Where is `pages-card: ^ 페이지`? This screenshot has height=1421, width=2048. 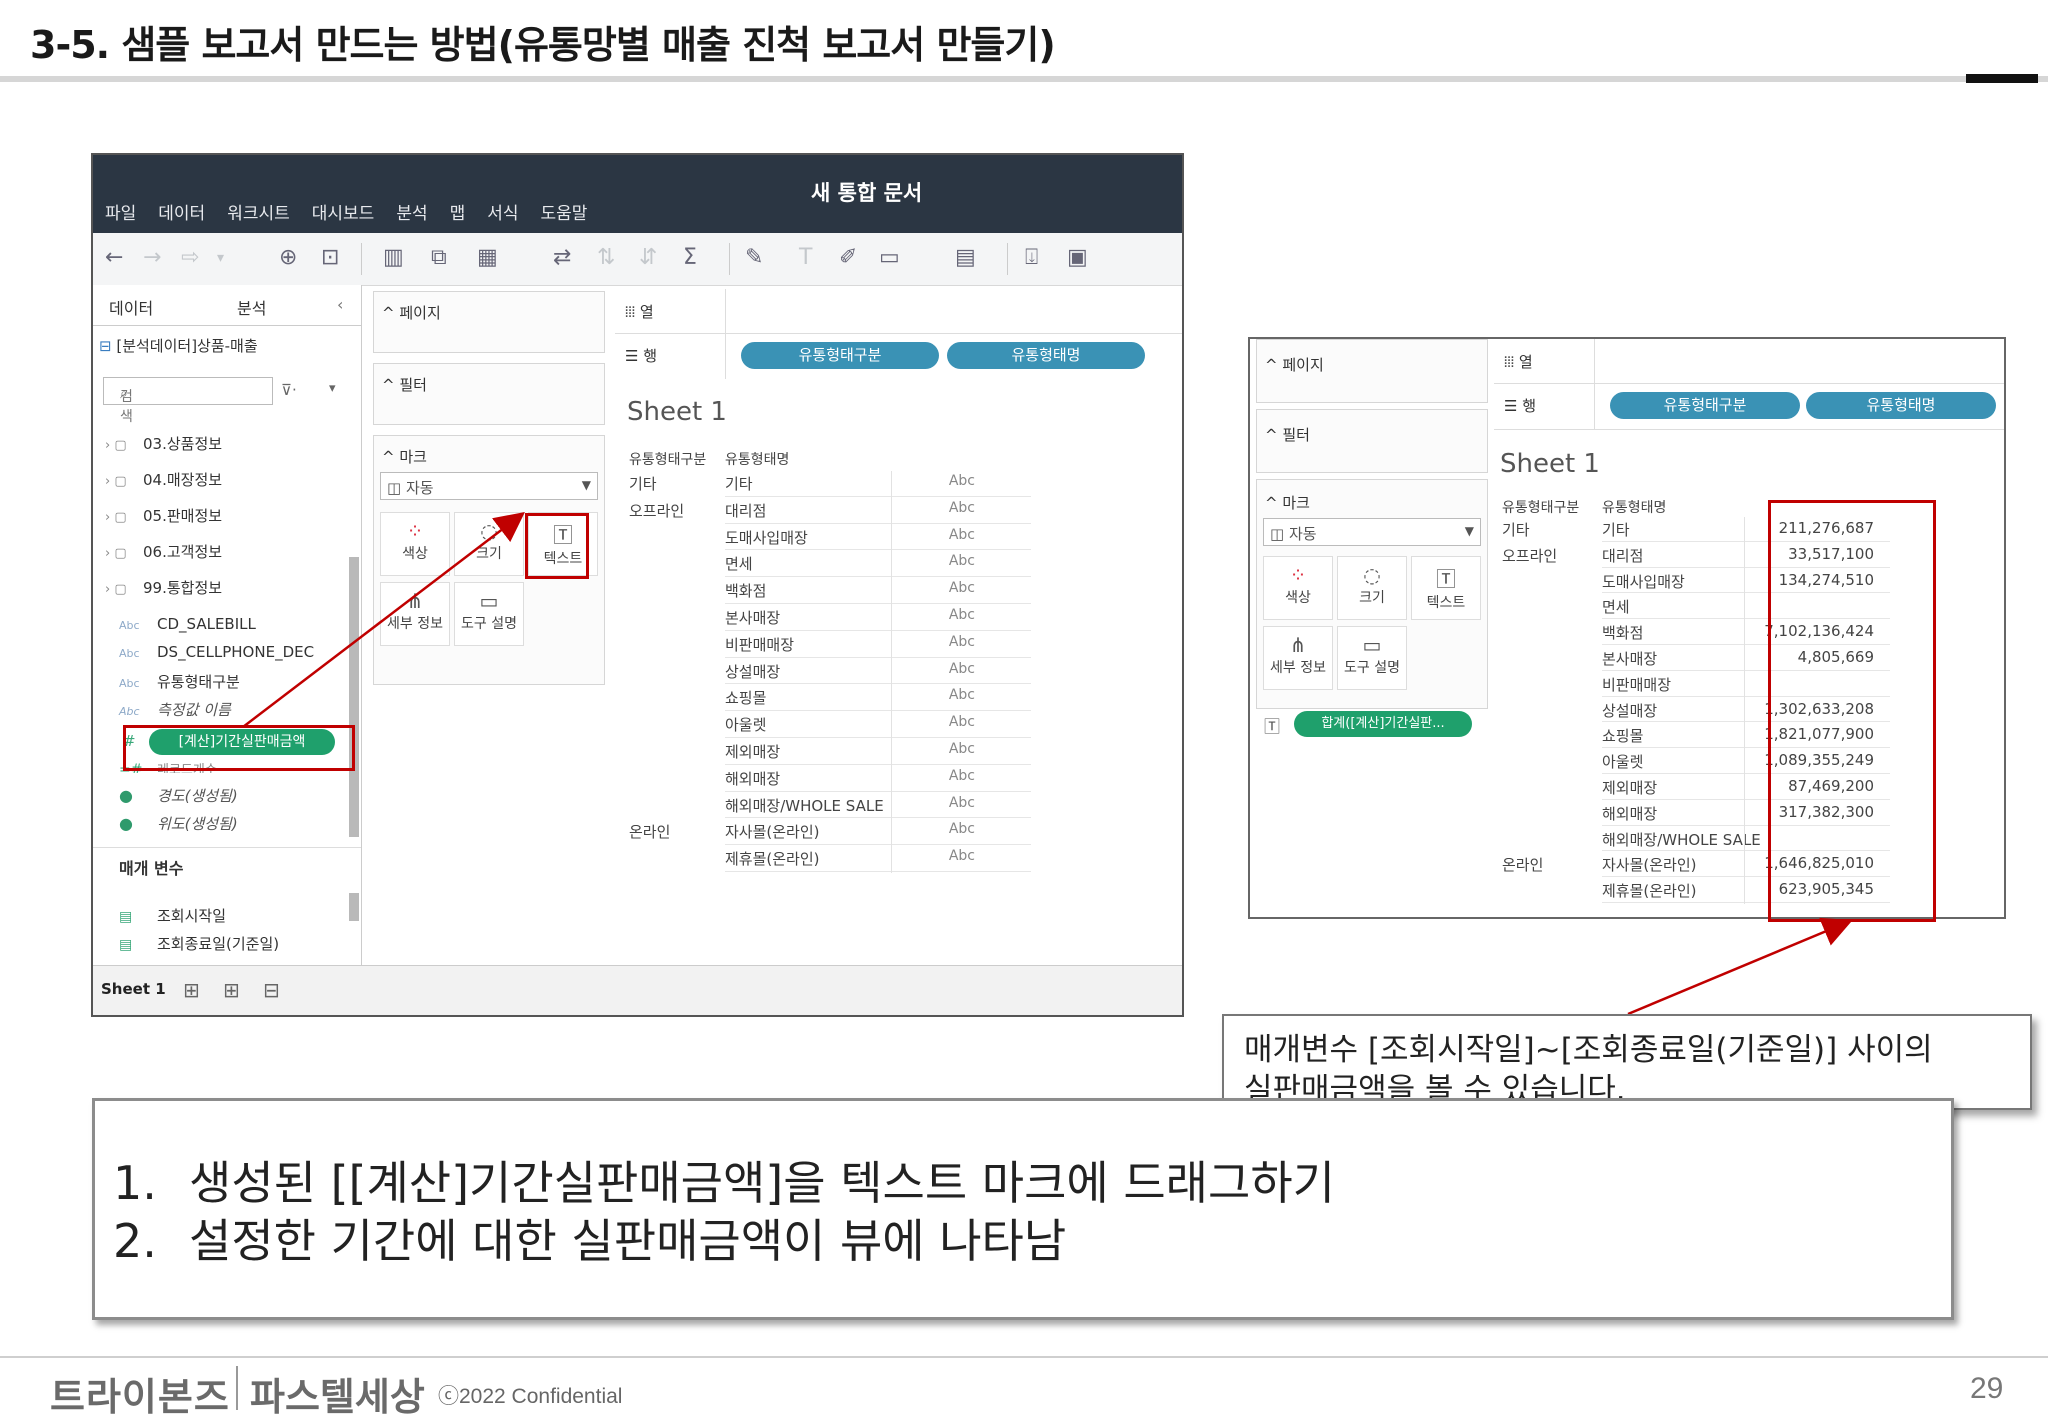
pages-card: ^ 페이지 is located at coordinates (1372, 371).